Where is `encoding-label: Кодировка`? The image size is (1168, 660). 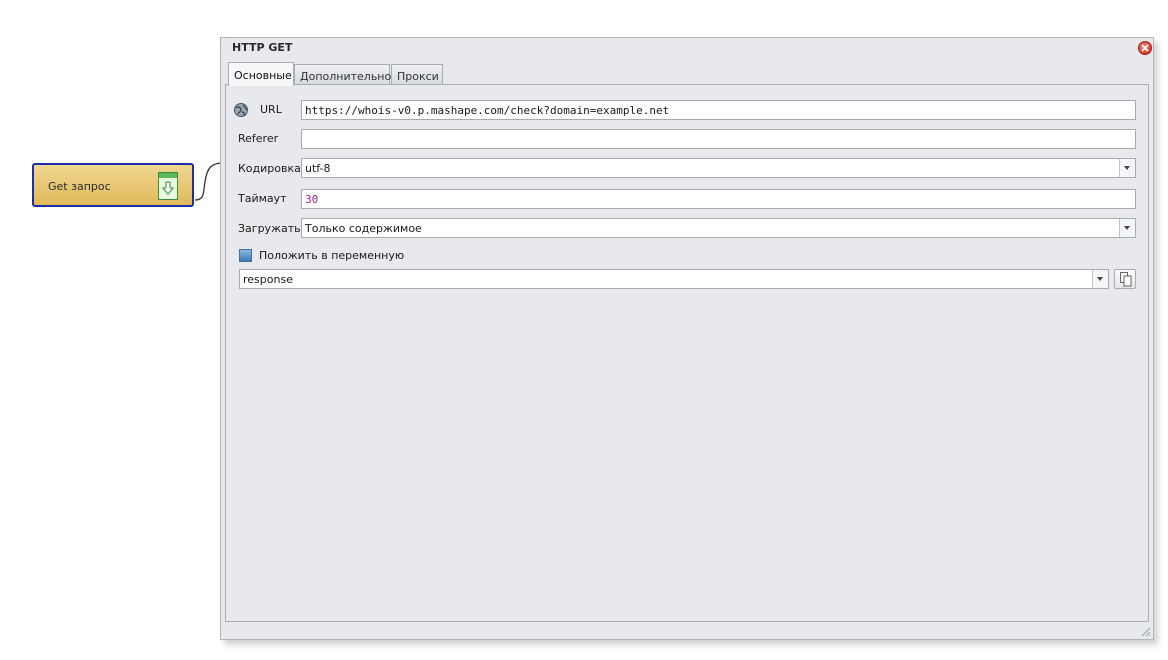
encoding-label: Кодировка is located at coordinates (269, 168).